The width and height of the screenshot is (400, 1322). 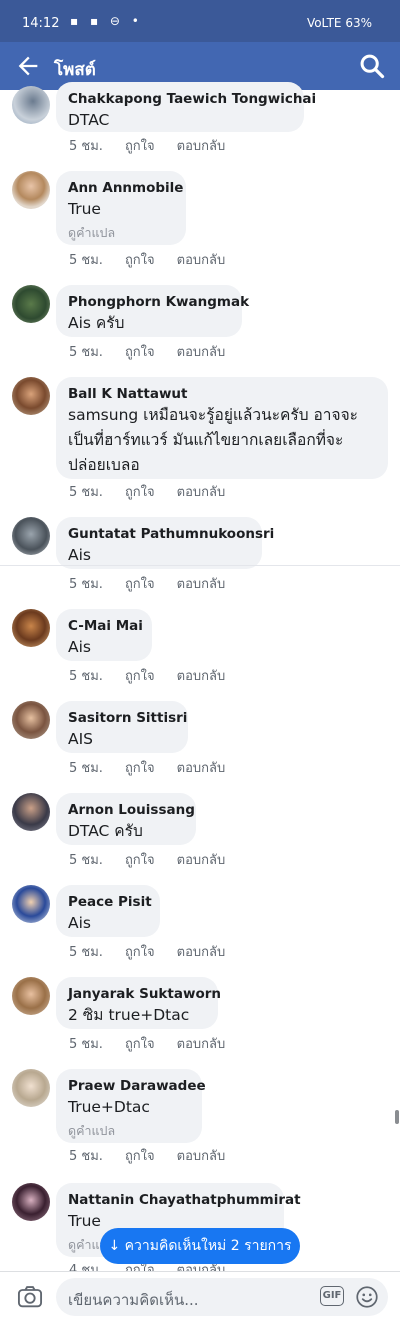 I want to click on comment-bubble: Phongphorn Kwangmak Ais ครับ, so click(x=152, y=311).